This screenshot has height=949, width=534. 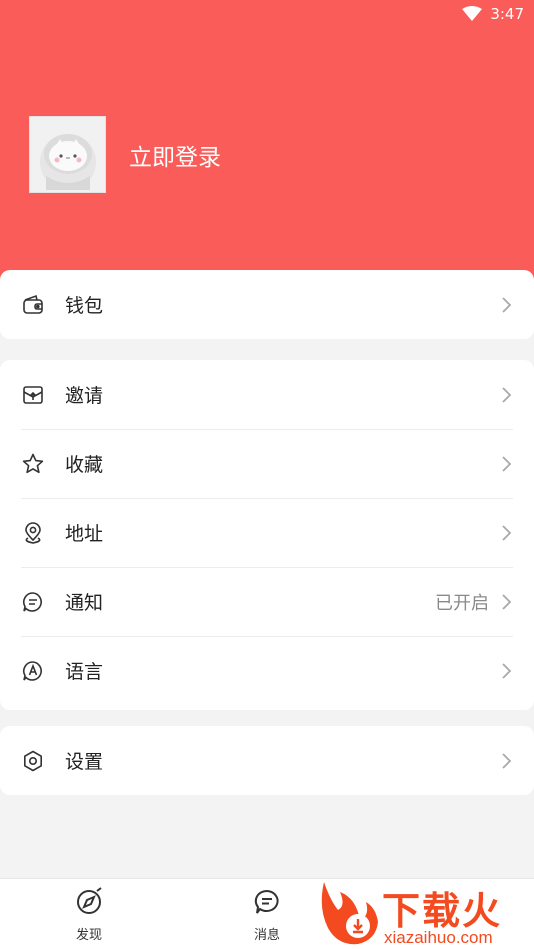 What do you see at coordinates (472, 14) in the screenshot?
I see `wifi-icon` at bounding box center [472, 14].